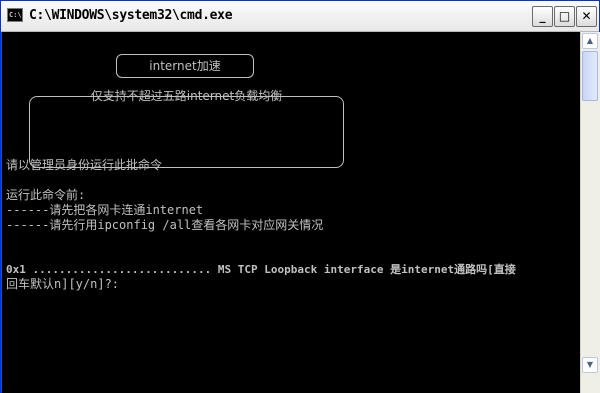 The width and height of the screenshot is (600, 393). What do you see at coordinates (300, 16) in the screenshot?
I see `title-bar: C:\ C:\WINDOWS\system32\cmd.exe _ □ ✕` at bounding box center [300, 16].